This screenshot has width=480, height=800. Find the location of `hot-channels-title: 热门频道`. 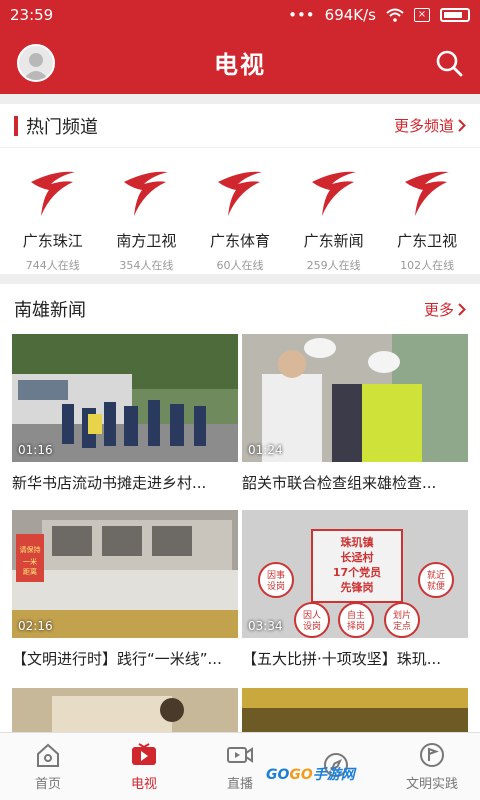

hot-channels-title: 热门频道 is located at coordinates (62, 127).